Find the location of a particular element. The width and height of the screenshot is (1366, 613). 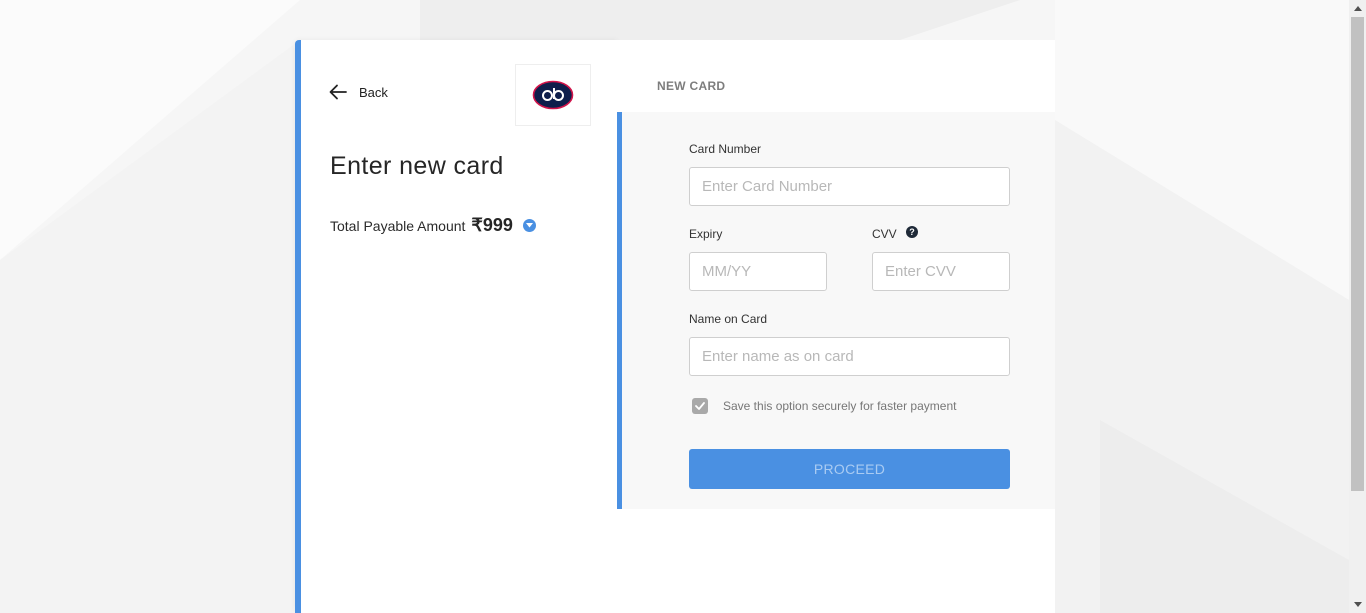

name-on-card-input is located at coordinates (849, 356).